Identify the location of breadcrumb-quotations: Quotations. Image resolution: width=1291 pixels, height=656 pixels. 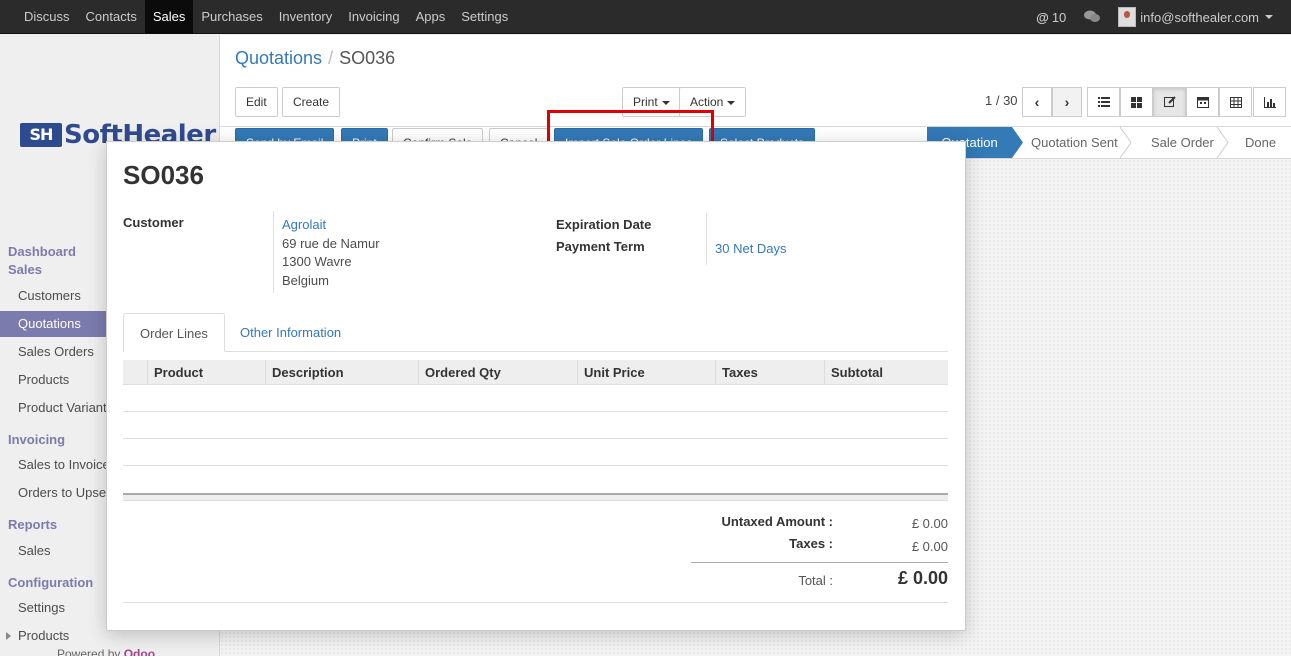
(278, 58).